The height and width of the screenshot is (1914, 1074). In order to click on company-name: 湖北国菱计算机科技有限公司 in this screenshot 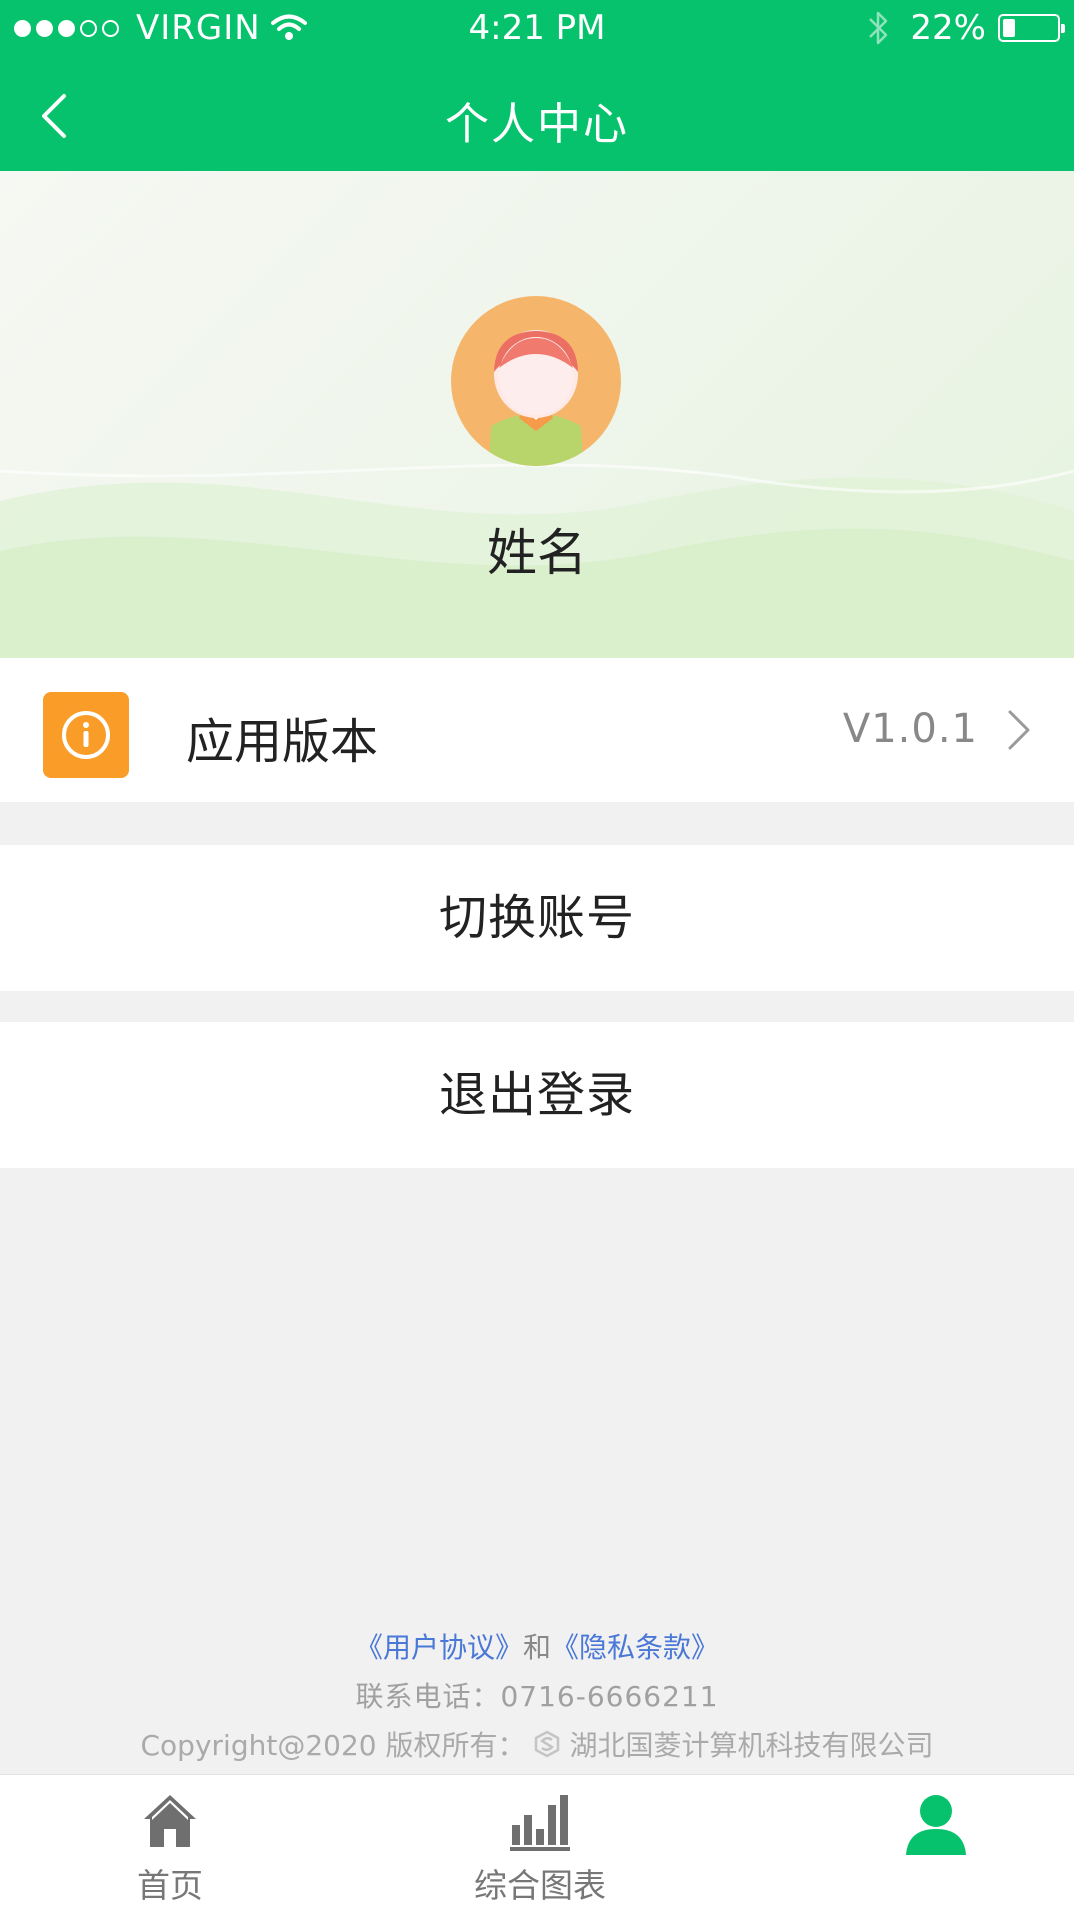, I will do `click(751, 1745)`.